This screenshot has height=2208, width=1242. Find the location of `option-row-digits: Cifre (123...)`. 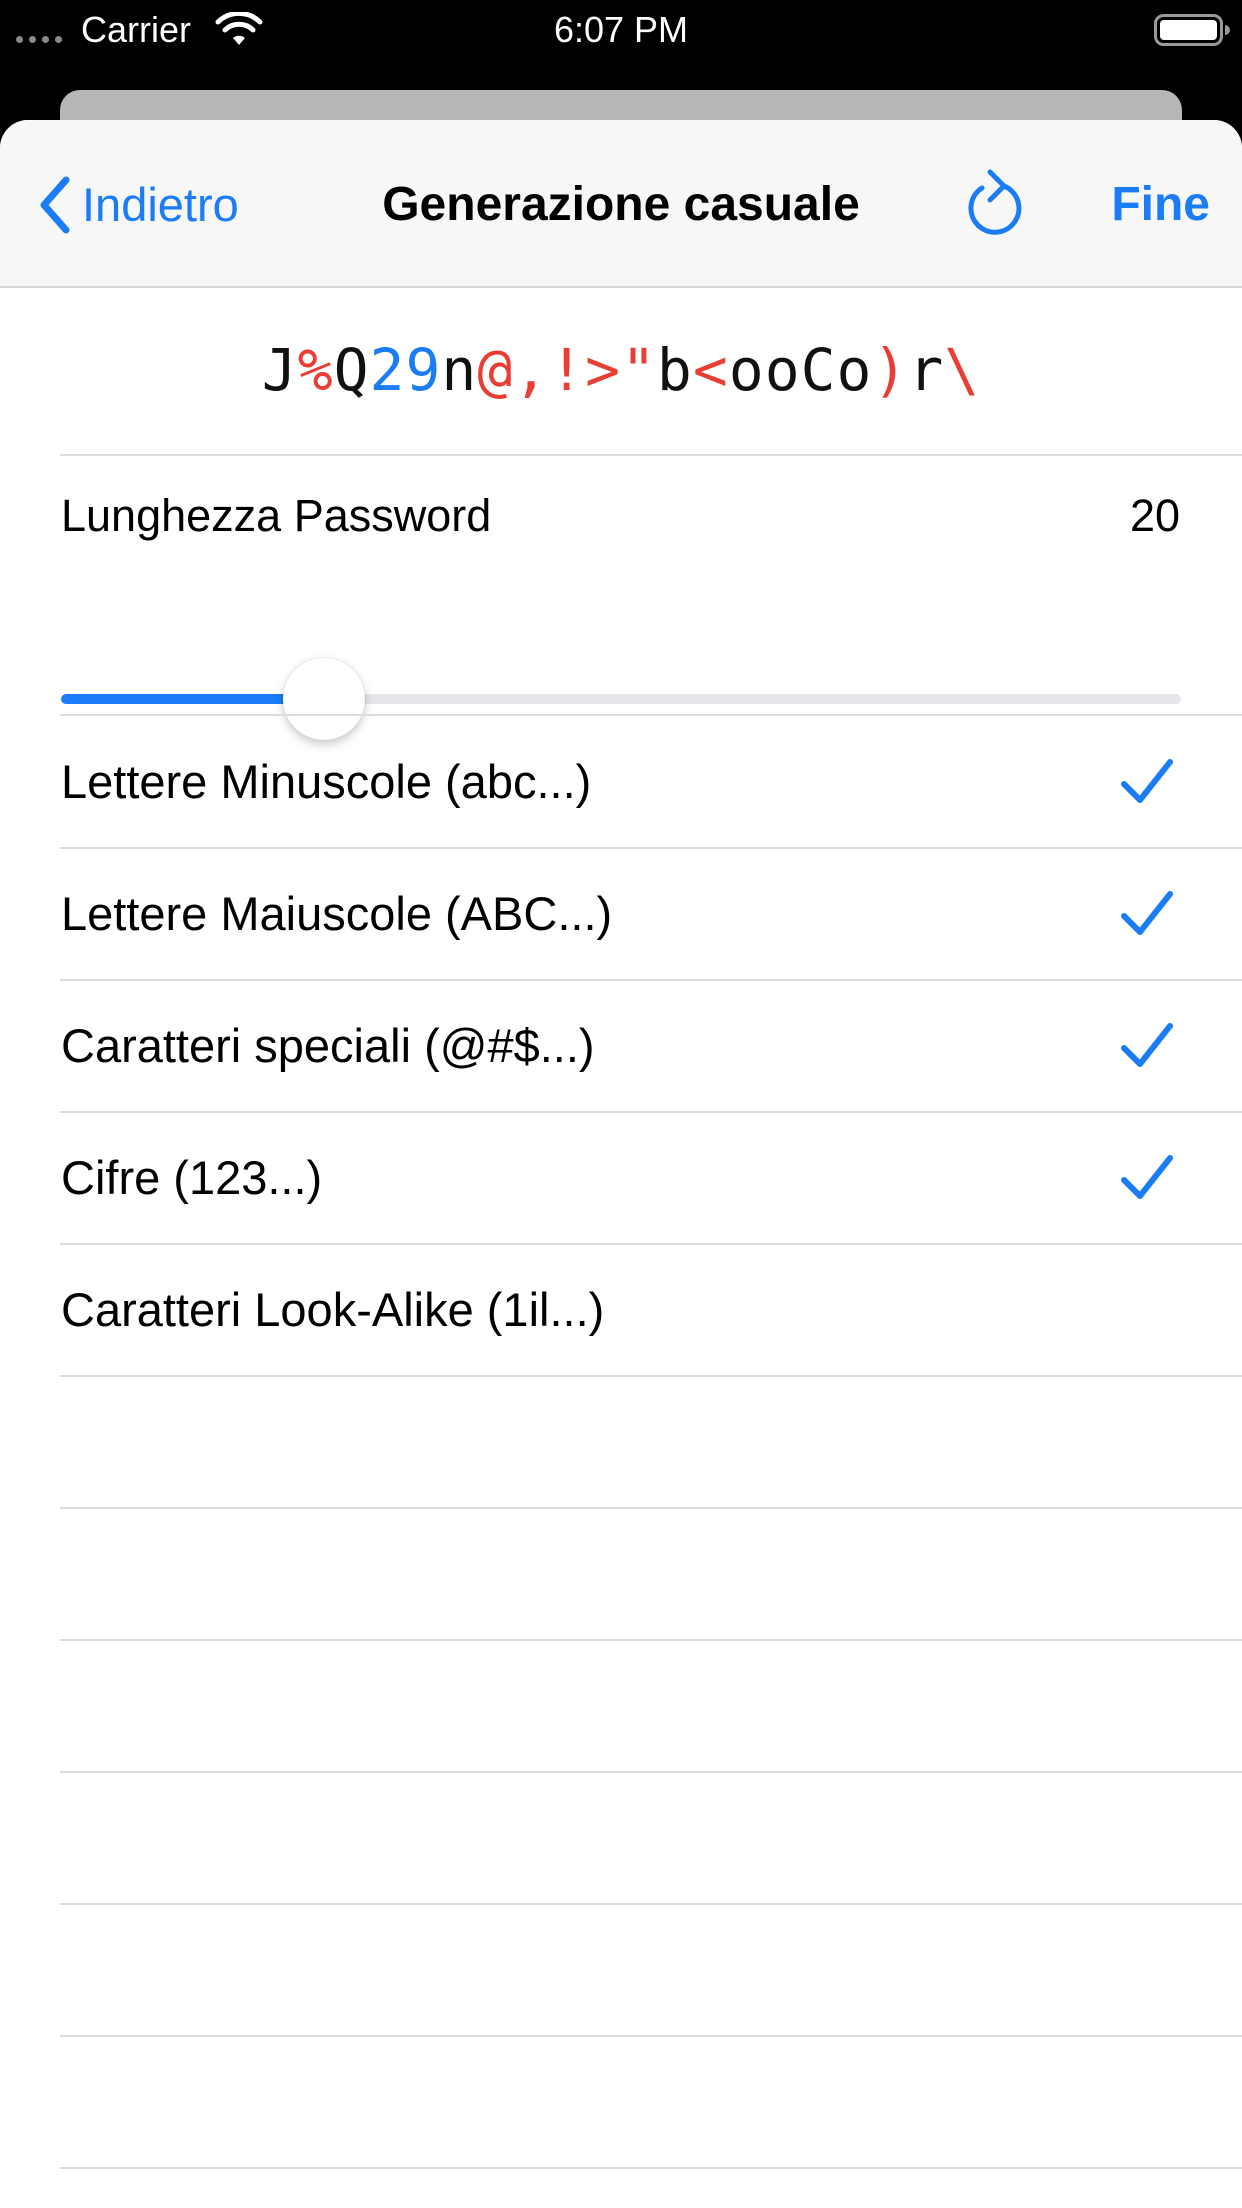

option-row-digits: Cifre (123...) is located at coordinates (621, 1178).